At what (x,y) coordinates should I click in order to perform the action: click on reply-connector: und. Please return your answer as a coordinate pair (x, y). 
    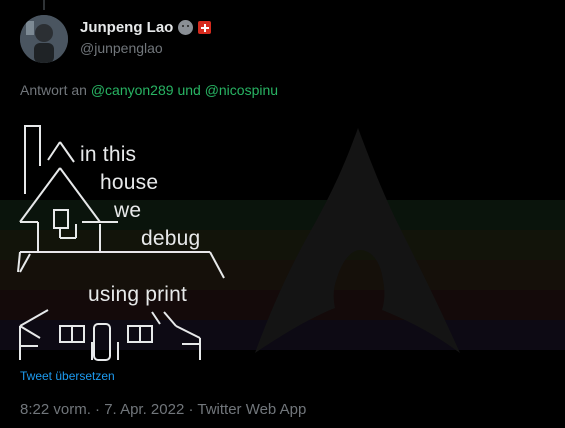
    Looking at the image, I should click on (189, 90).